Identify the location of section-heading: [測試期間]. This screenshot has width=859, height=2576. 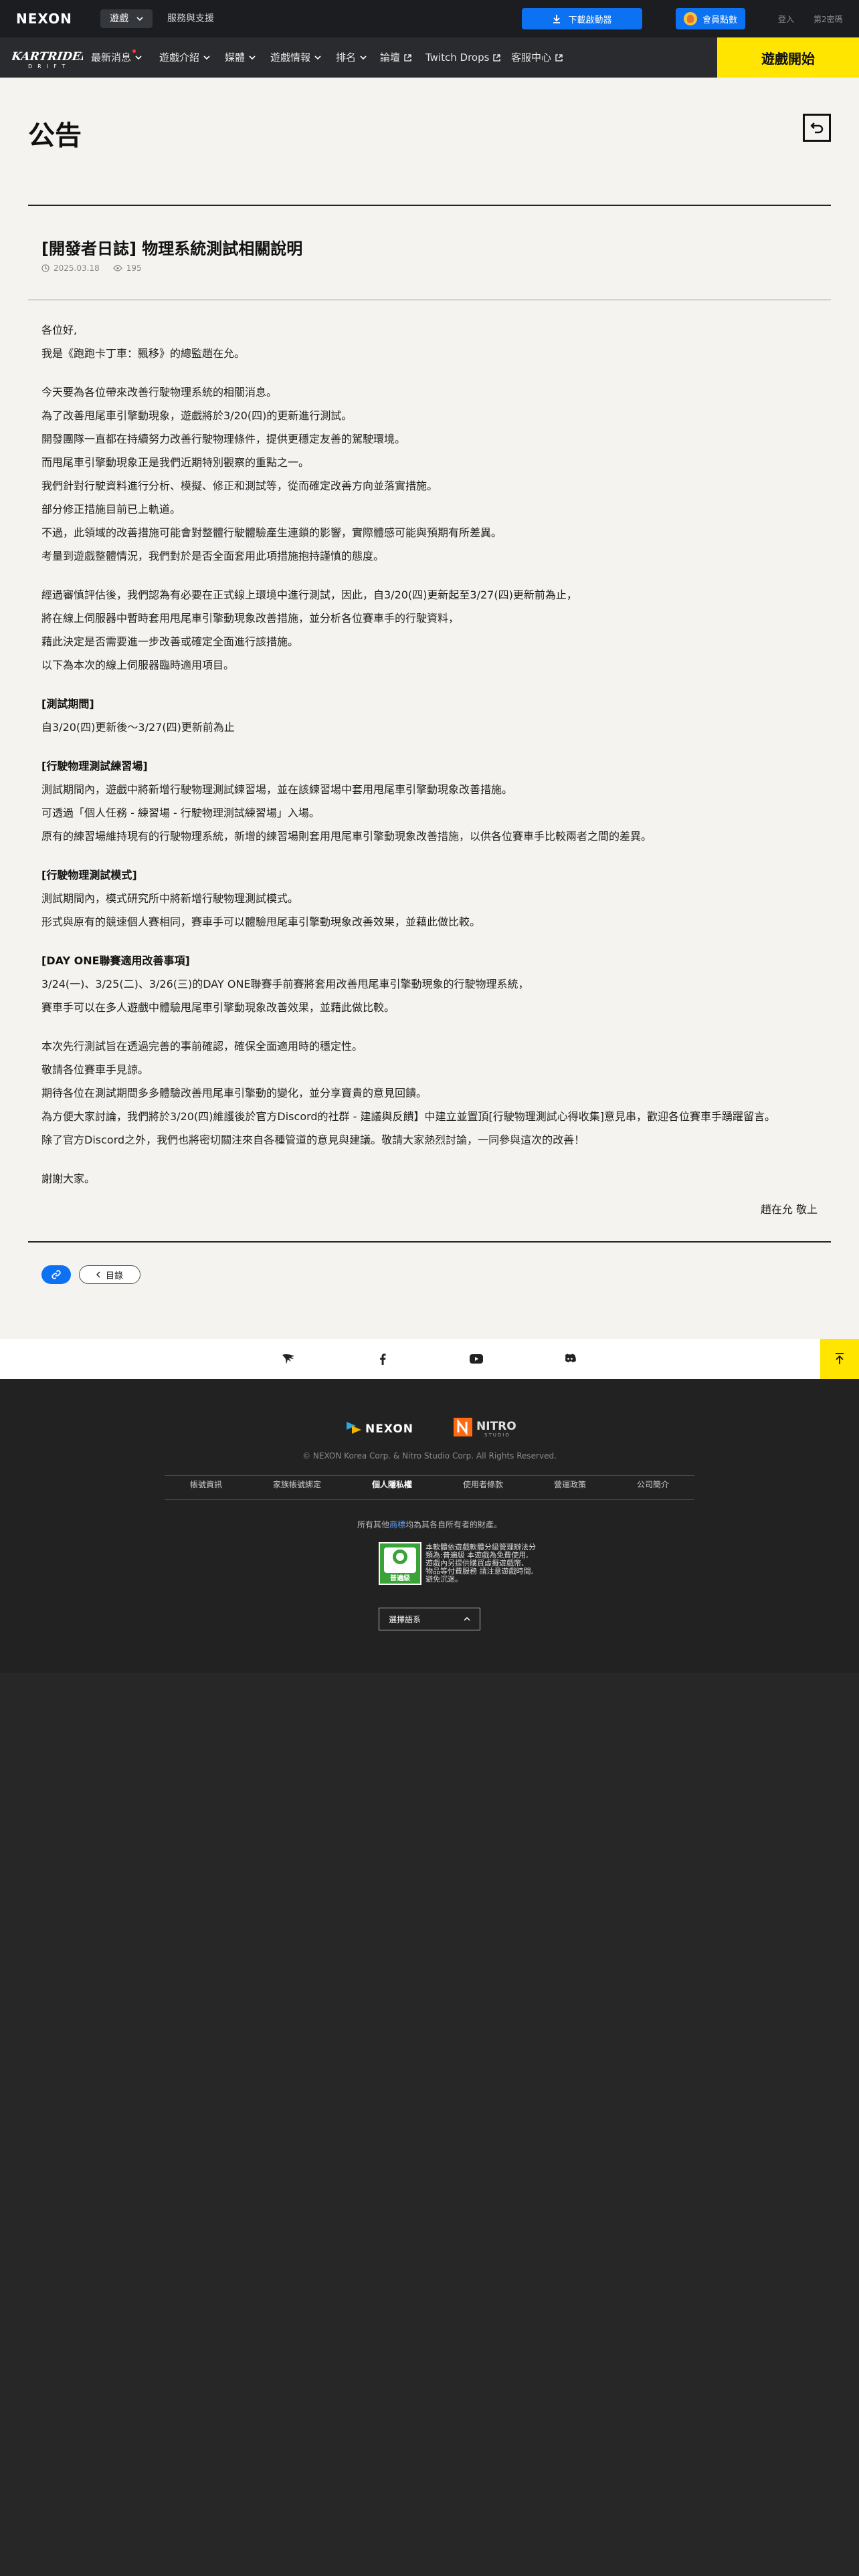
(67, 703).